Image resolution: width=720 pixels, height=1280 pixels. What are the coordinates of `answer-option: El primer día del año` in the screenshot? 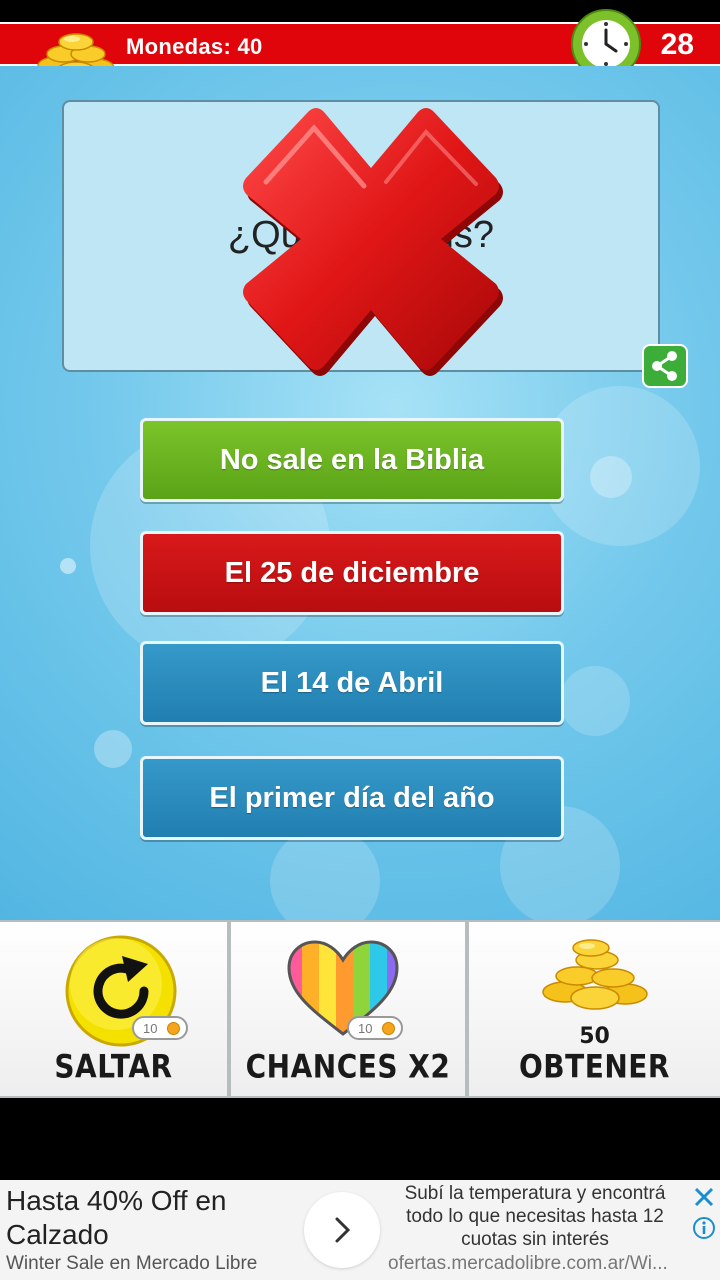 It's located at (352, 798).